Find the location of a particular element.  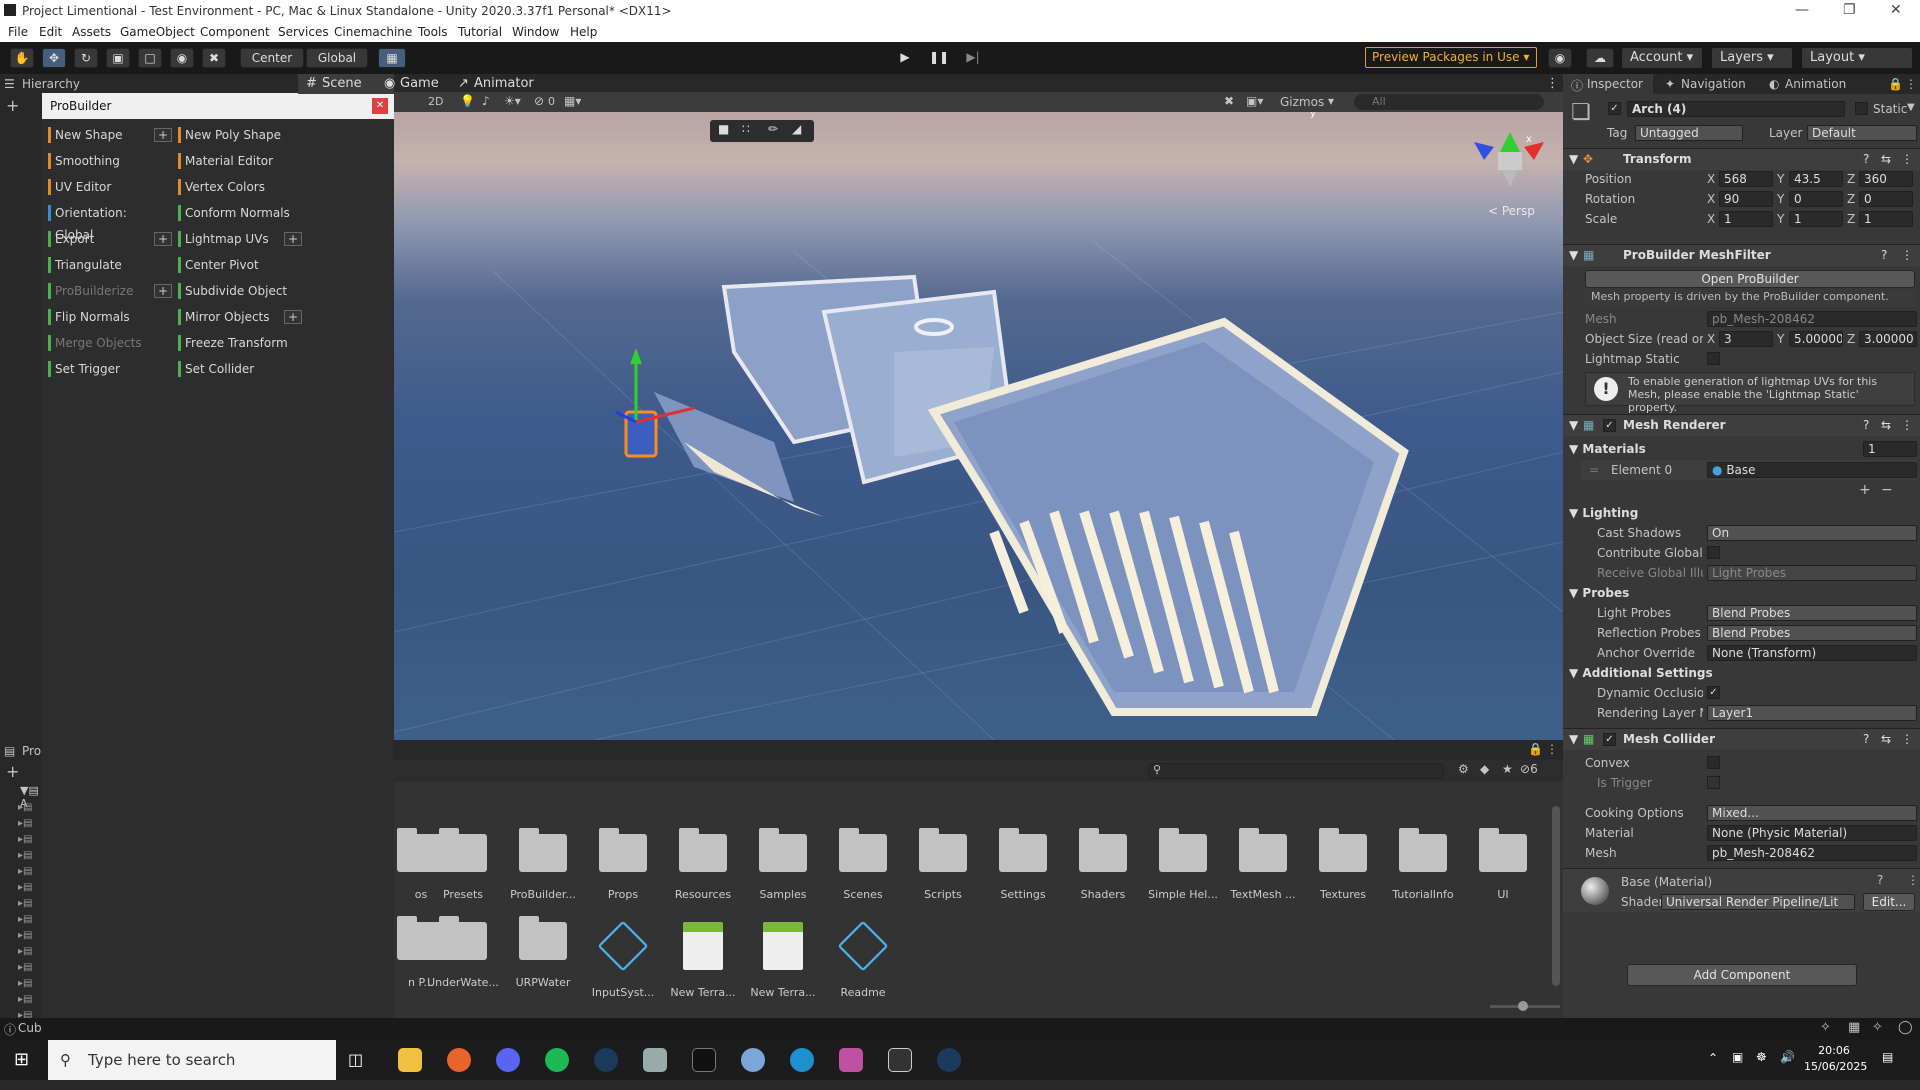

menu-cinemachine: Cinemachine is located at coordinates (373, 32).